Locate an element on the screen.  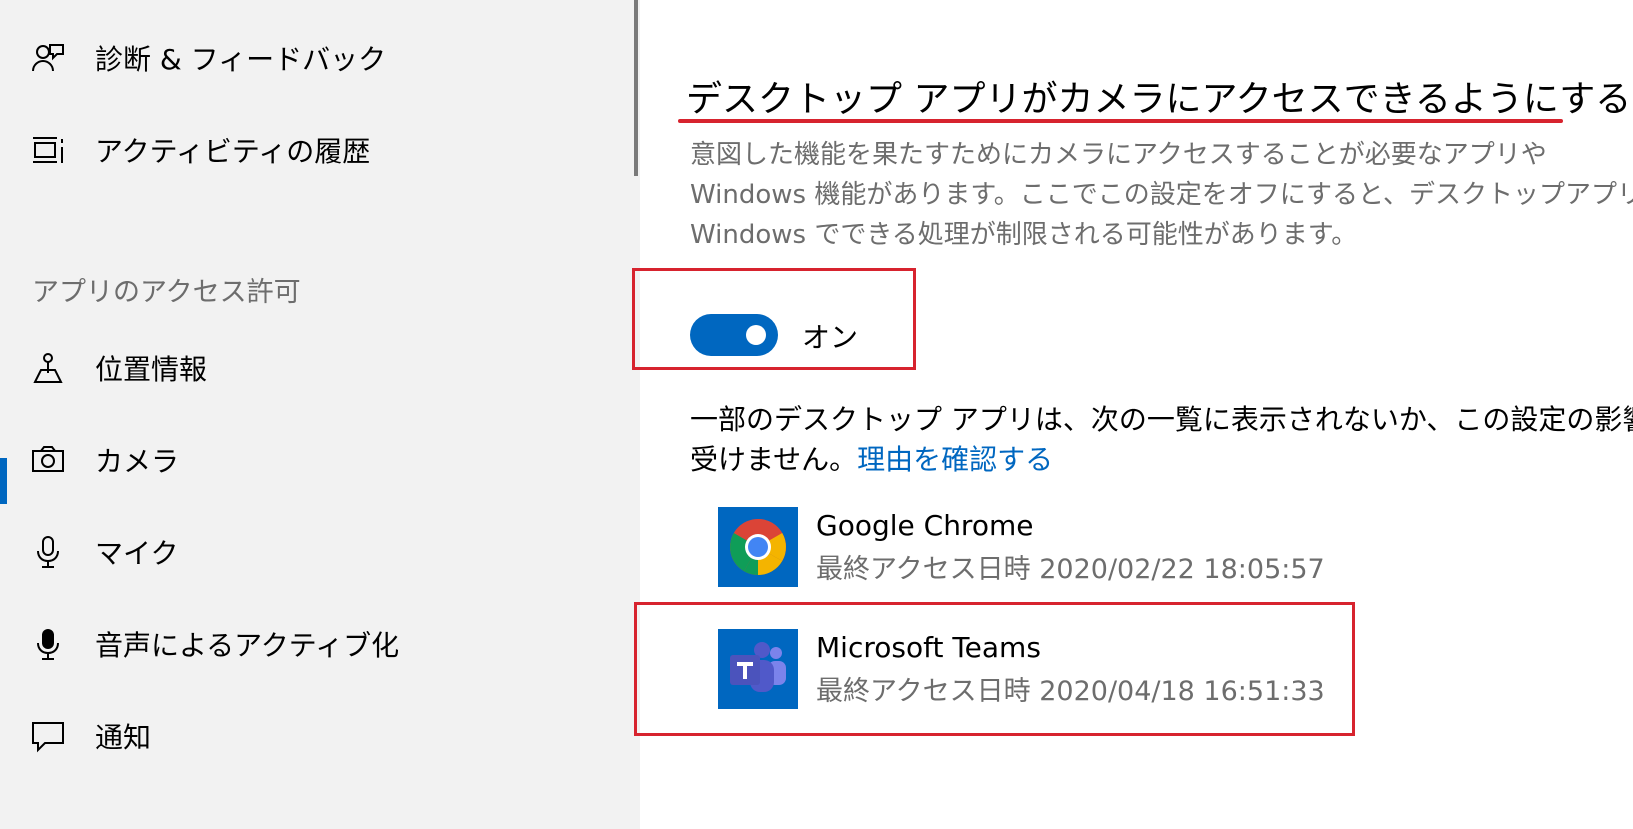
section-heading-app-permissions: アプリのアクセス許可 is located at coordinates (166, 292).